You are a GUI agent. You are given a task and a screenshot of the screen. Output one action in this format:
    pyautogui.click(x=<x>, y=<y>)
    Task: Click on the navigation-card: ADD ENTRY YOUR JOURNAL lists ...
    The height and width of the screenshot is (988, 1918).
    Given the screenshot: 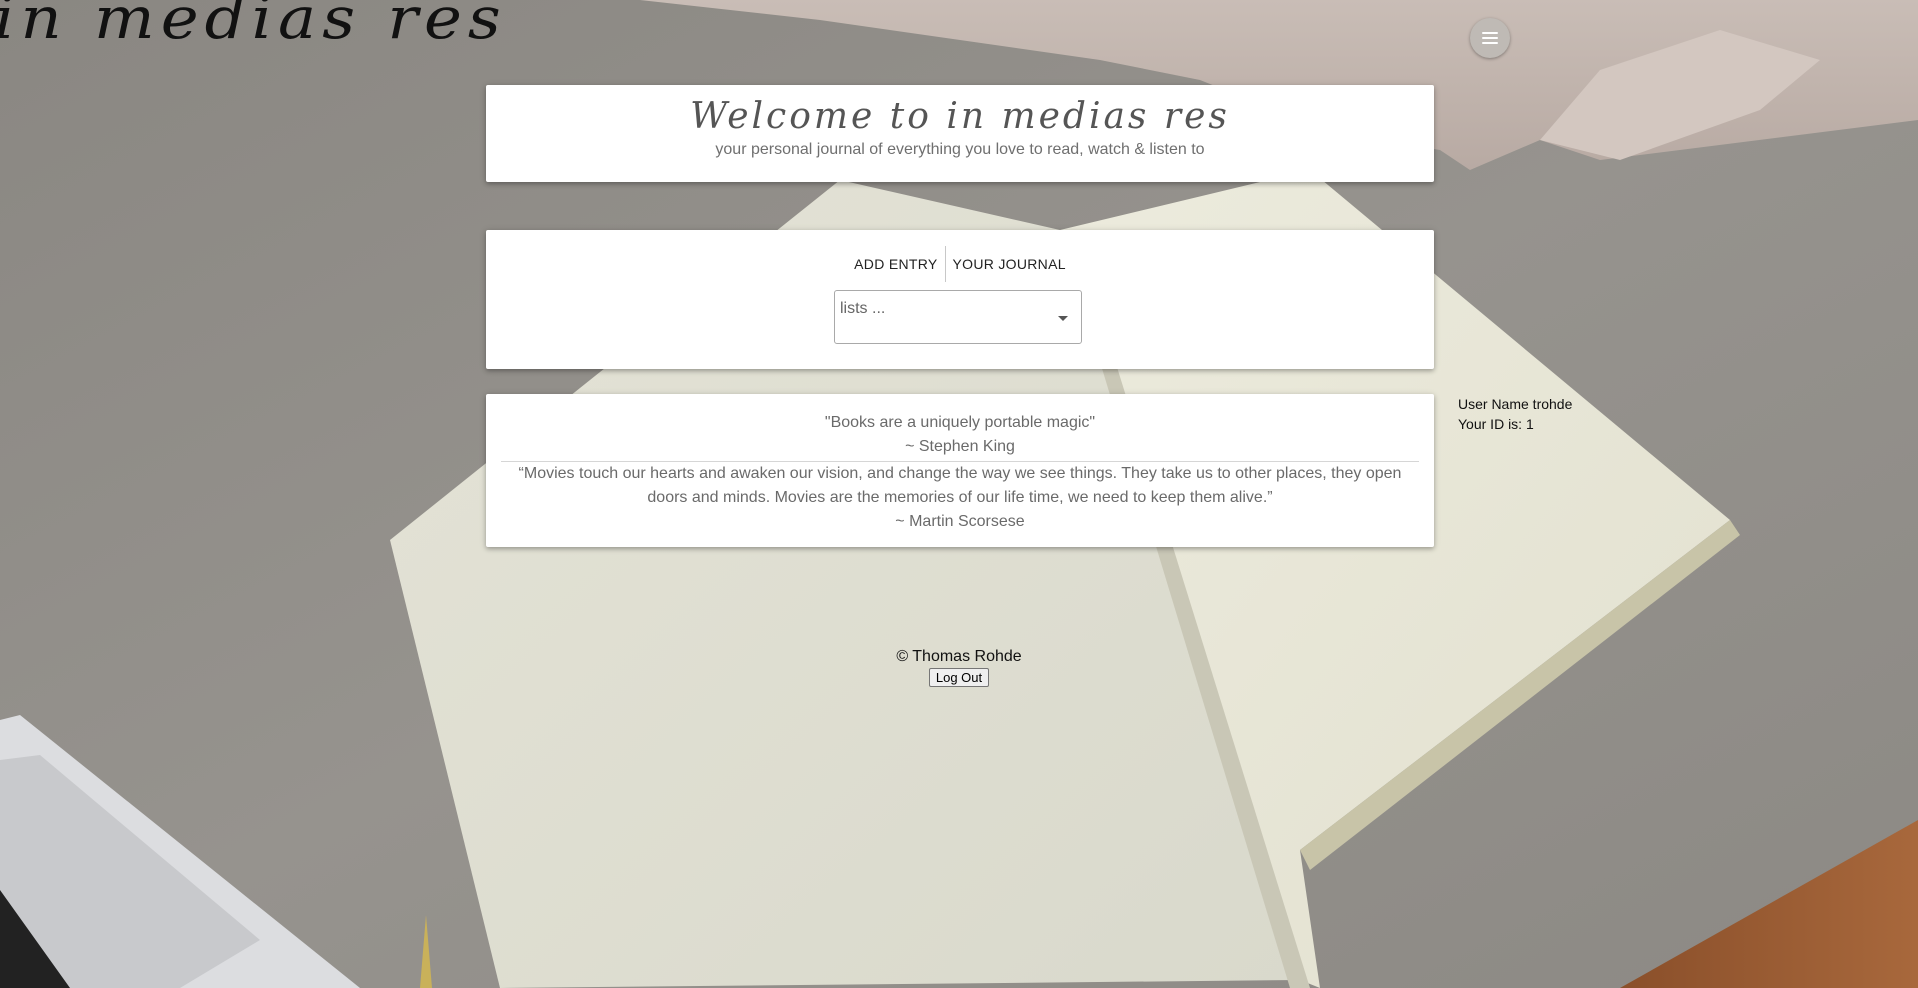 What is the action you would take?
    pyautogui.click(x=960, y=299)
    